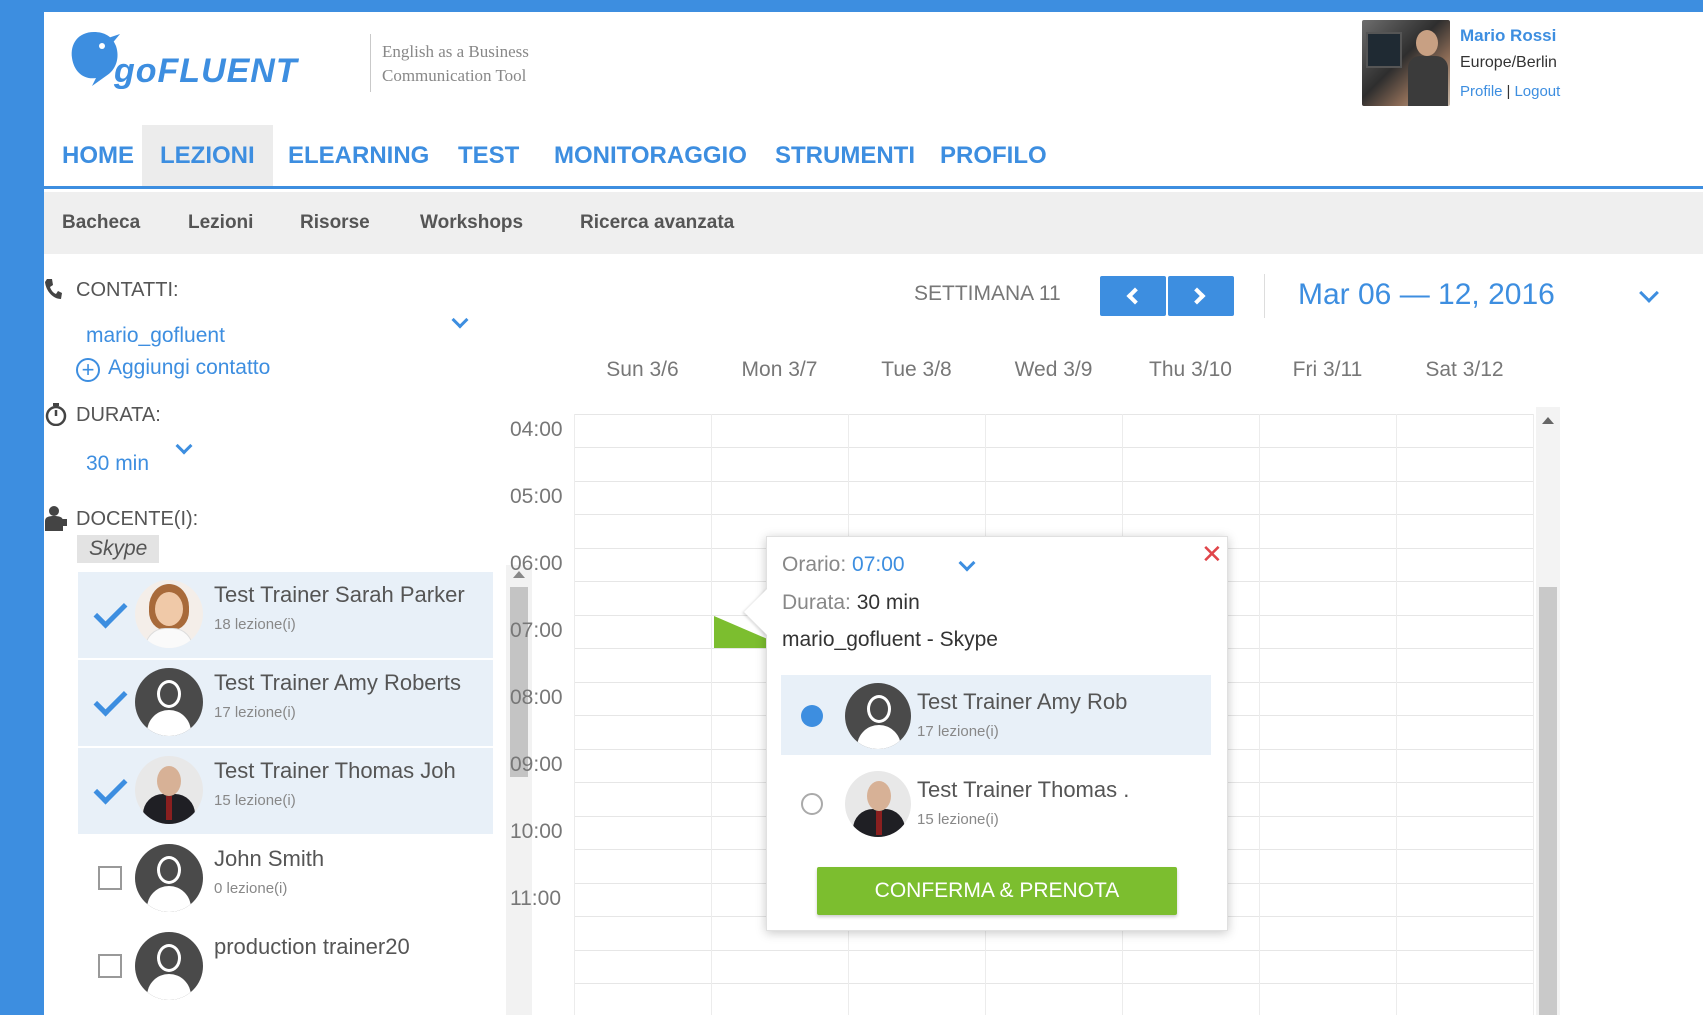  Describe the element at coordinates (339, 594) in the screenshot. I see `trainer-name: Test Trainer Sarah Parker` at that location.